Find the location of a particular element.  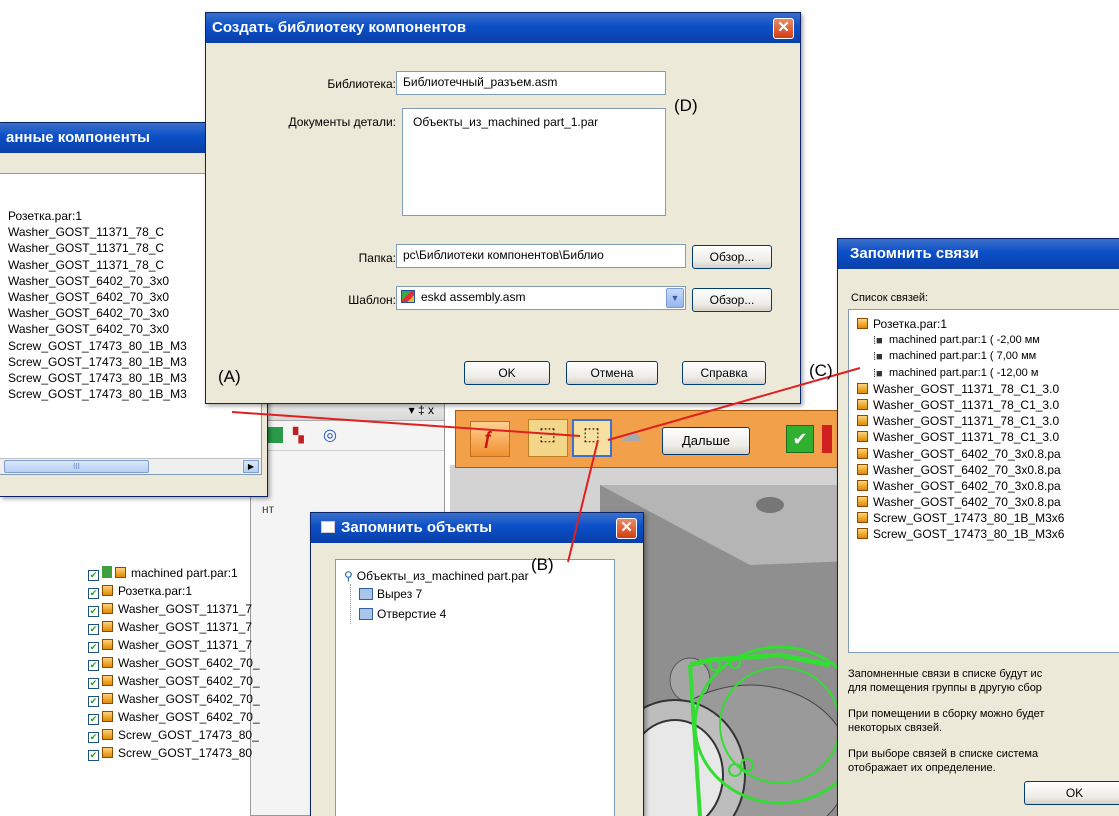

dropdown-button: ▼ is located at coordinates (675, 298).